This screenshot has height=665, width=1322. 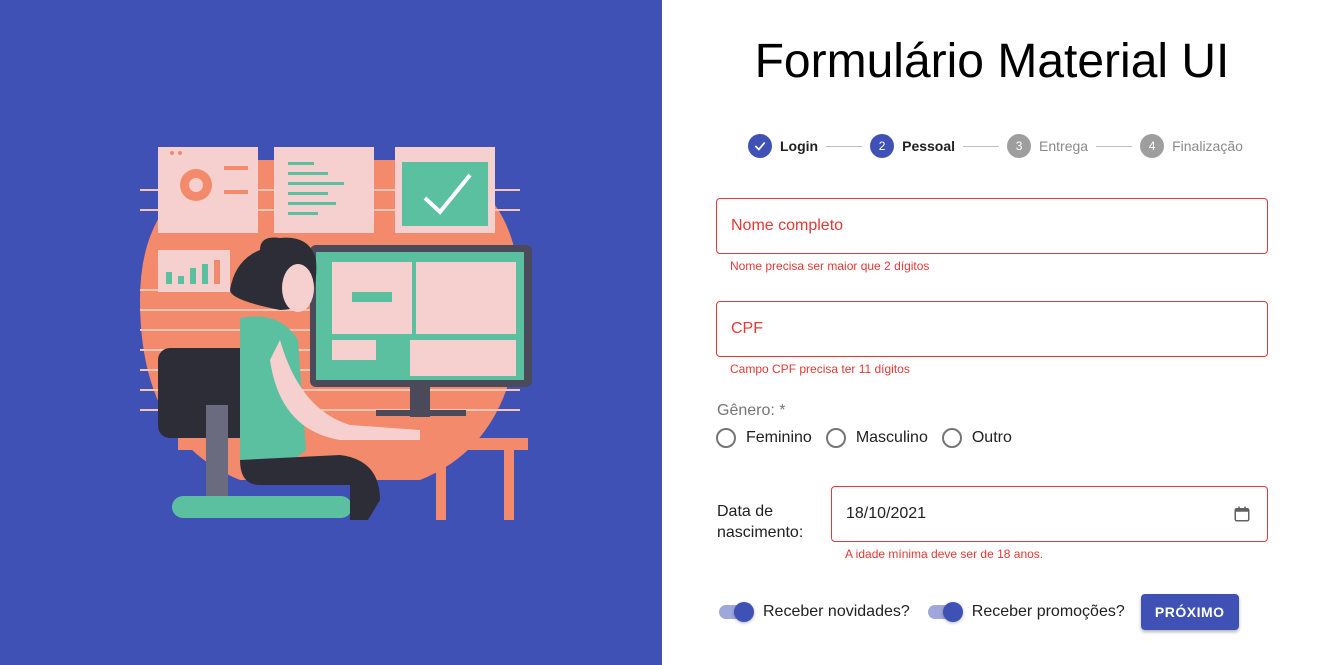 What do you see at coordinates (886, 513) in the screenshot?
I see `birthdate-value: 18/10/2021` at bounding box center [886, 513].